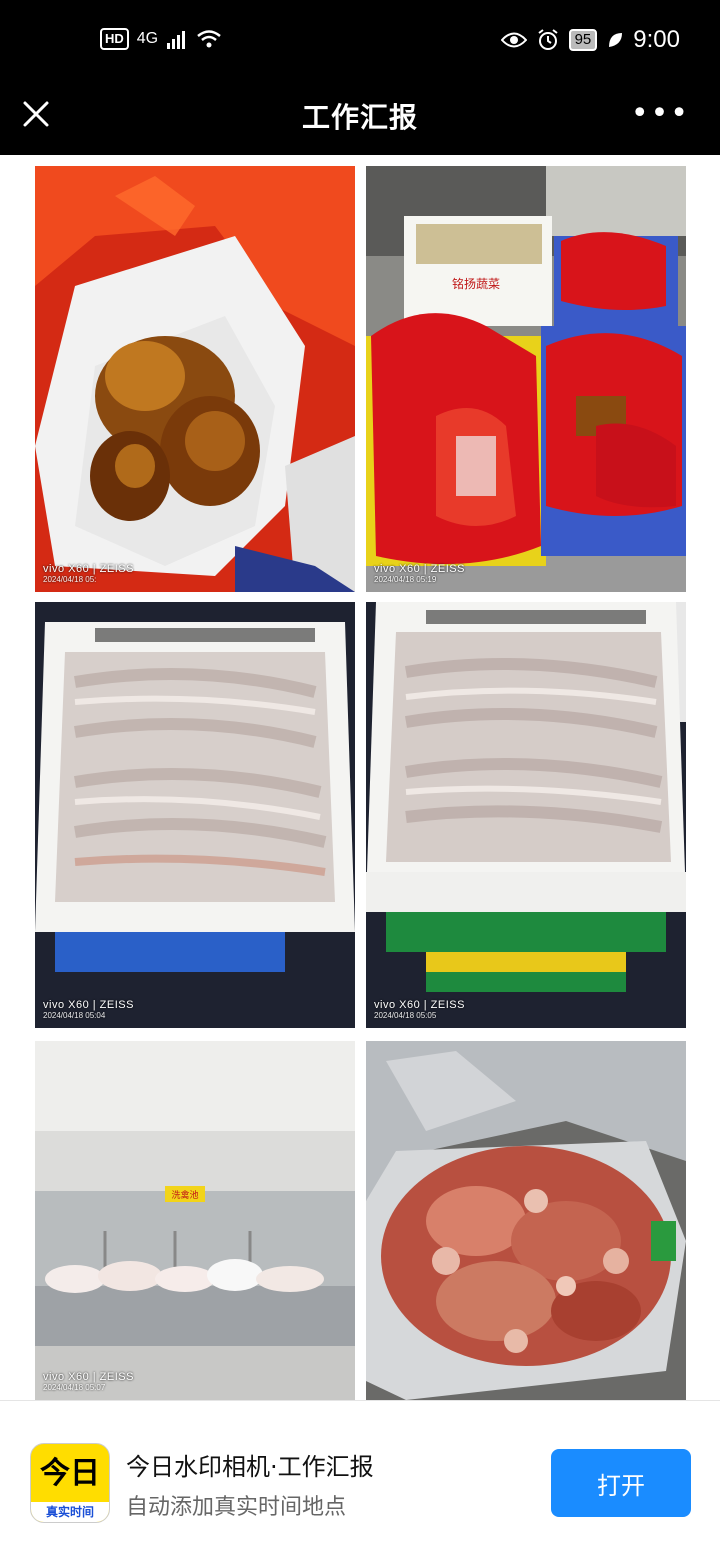  I want to click on poultry-sink-image: 洗禽池, so click(195, 1220).